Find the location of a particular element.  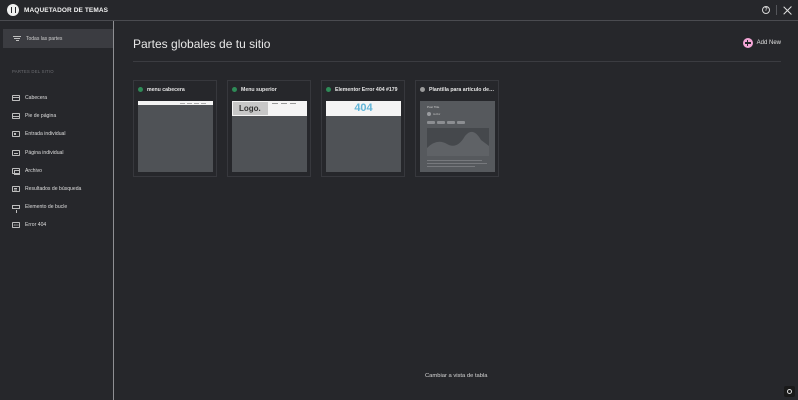

search-results-icon is located at coordinates (16, 189).